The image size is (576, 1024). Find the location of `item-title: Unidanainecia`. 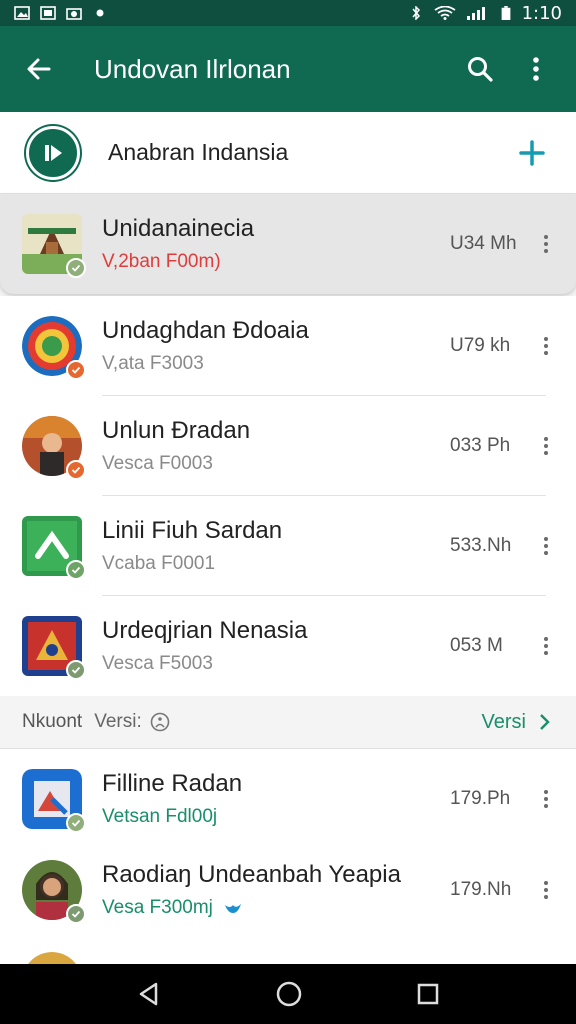

item-title: Unidanainecia is located at coordinates (178, 228).